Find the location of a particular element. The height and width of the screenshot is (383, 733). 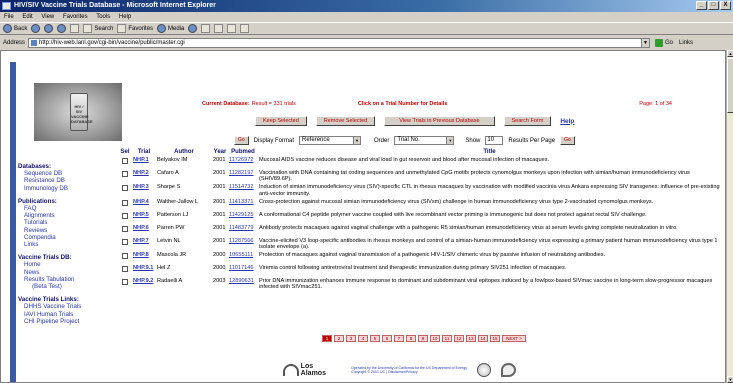

sidebar-link-dhhs: DHHS Vaccine Trials is located at coordinates (75, 306).